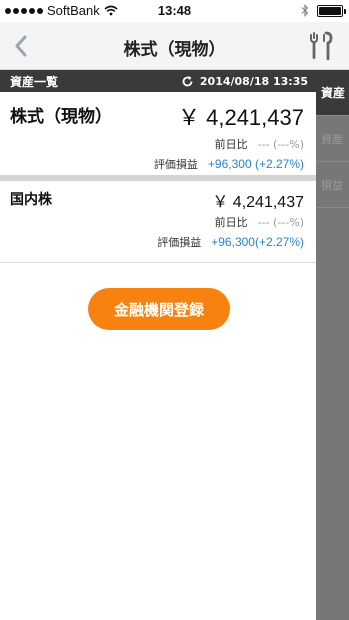 This screenshot has width=349, height=620. I want to click on page-title: 株式（現物）, so click(174, 50).